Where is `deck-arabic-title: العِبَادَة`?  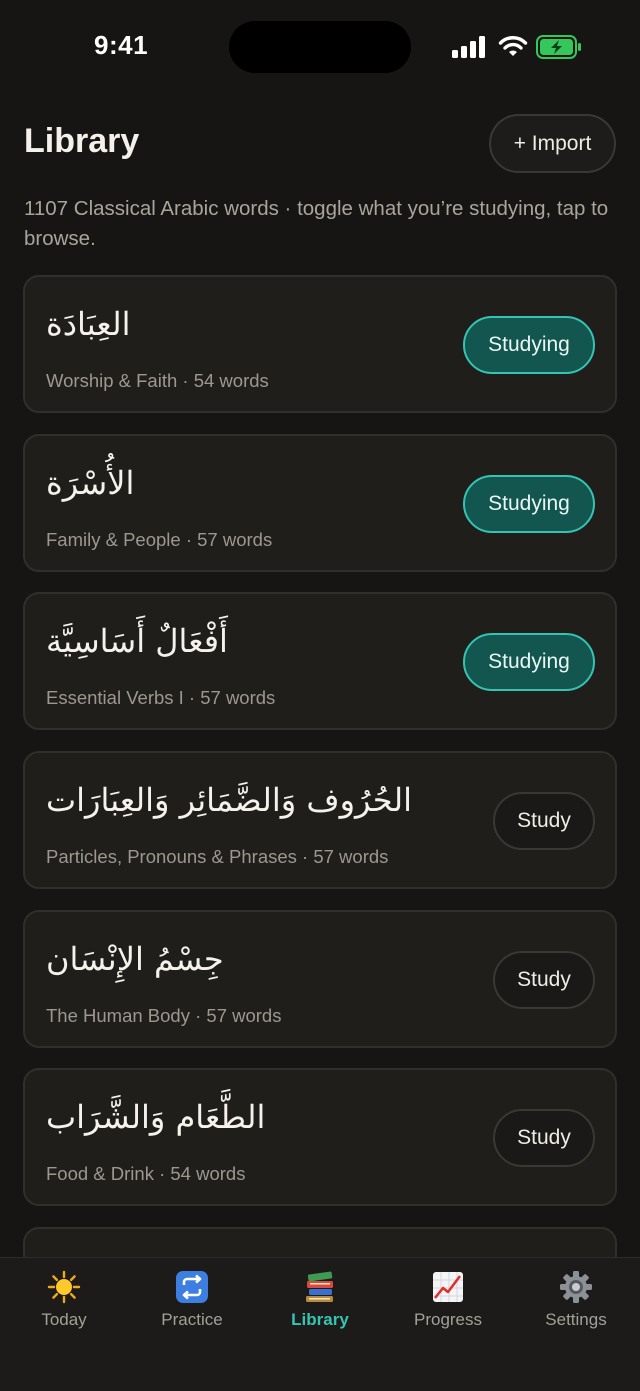
deck-arabic-title: العِبَادَة is located at coordinates (88, 324).